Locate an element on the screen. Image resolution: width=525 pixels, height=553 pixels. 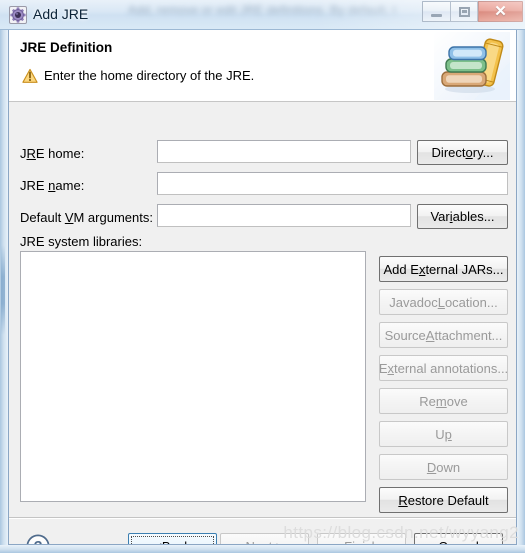
jre-name-label-pre: JRE is located at coordinates (34, 185).